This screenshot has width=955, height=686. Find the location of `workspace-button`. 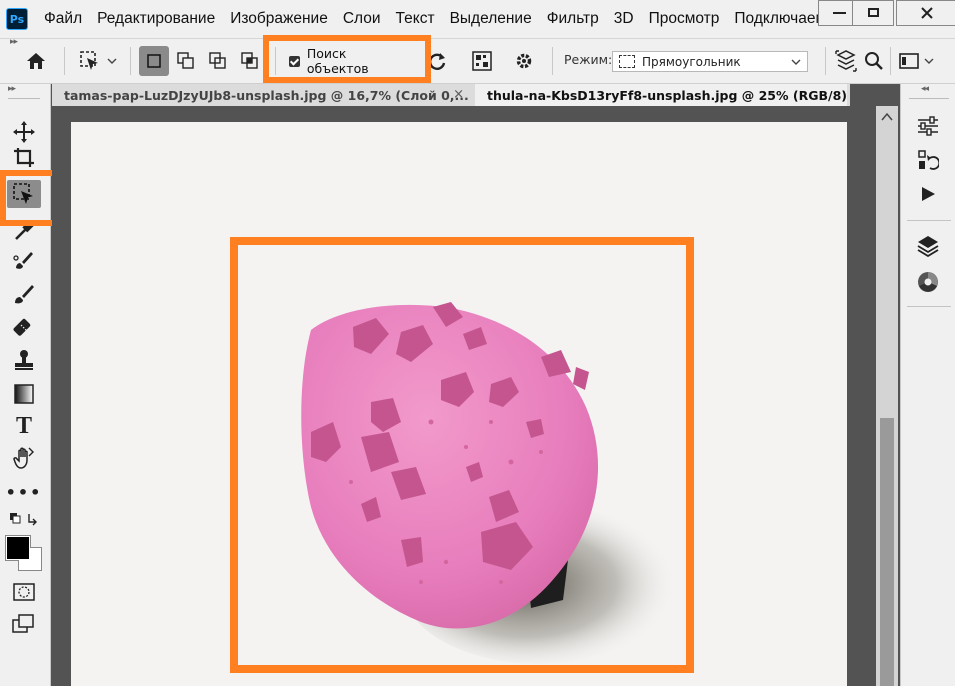

workspace-button is located at coordinates (916, 61).